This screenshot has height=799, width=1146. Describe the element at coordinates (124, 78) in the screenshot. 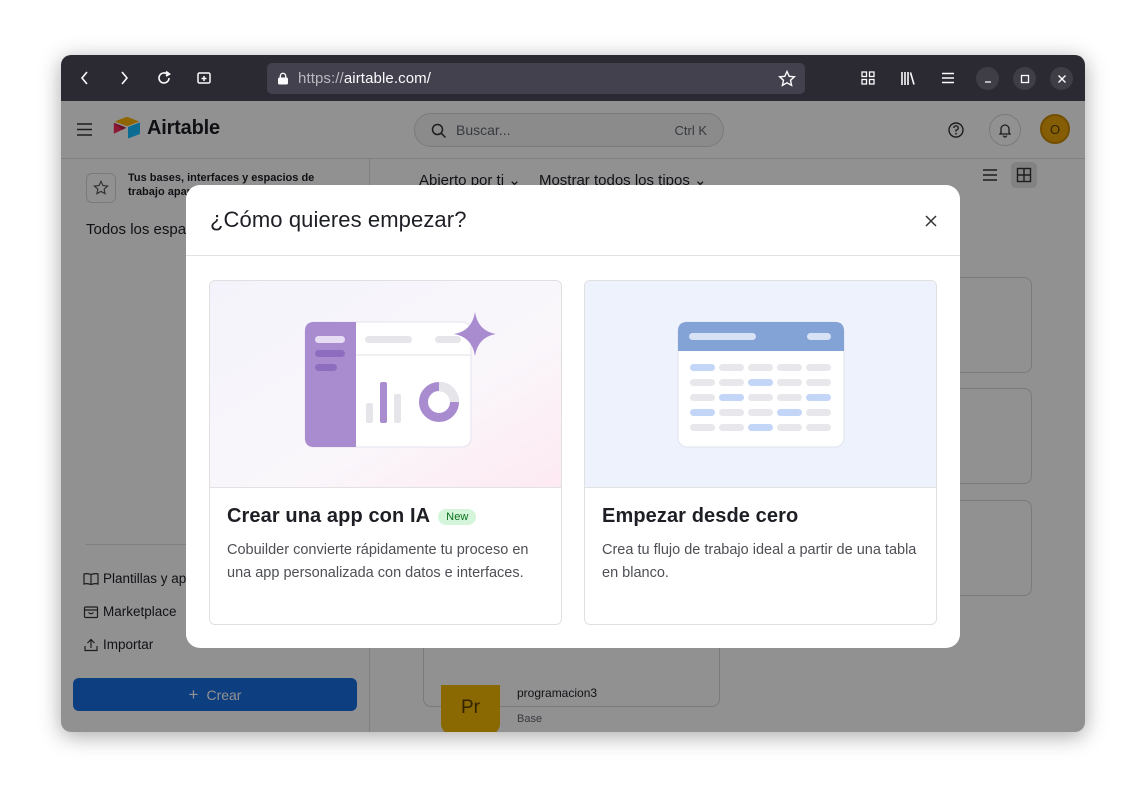

I see `forward-icon` at that location.